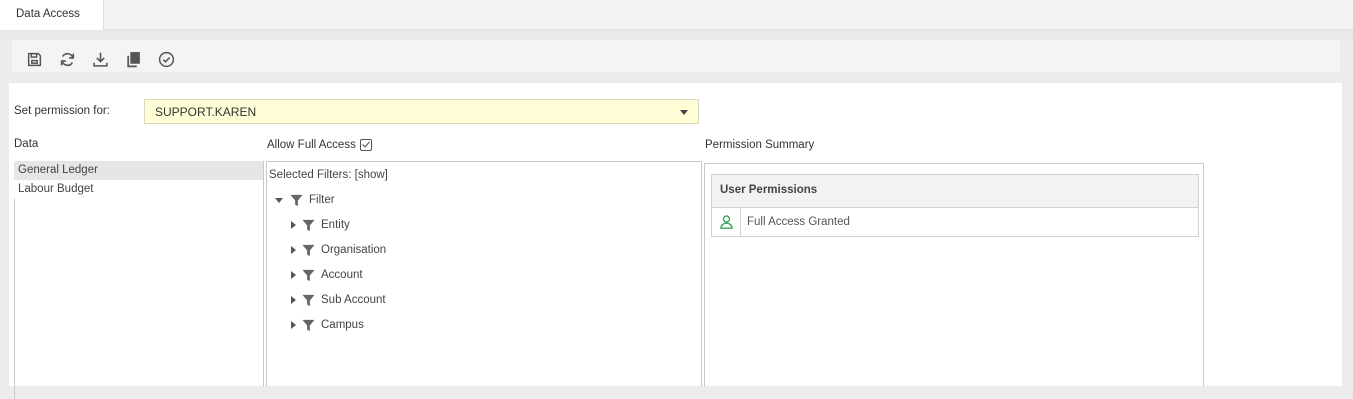  I want to click on allow-full-access-checkbox, so click(365, 145).